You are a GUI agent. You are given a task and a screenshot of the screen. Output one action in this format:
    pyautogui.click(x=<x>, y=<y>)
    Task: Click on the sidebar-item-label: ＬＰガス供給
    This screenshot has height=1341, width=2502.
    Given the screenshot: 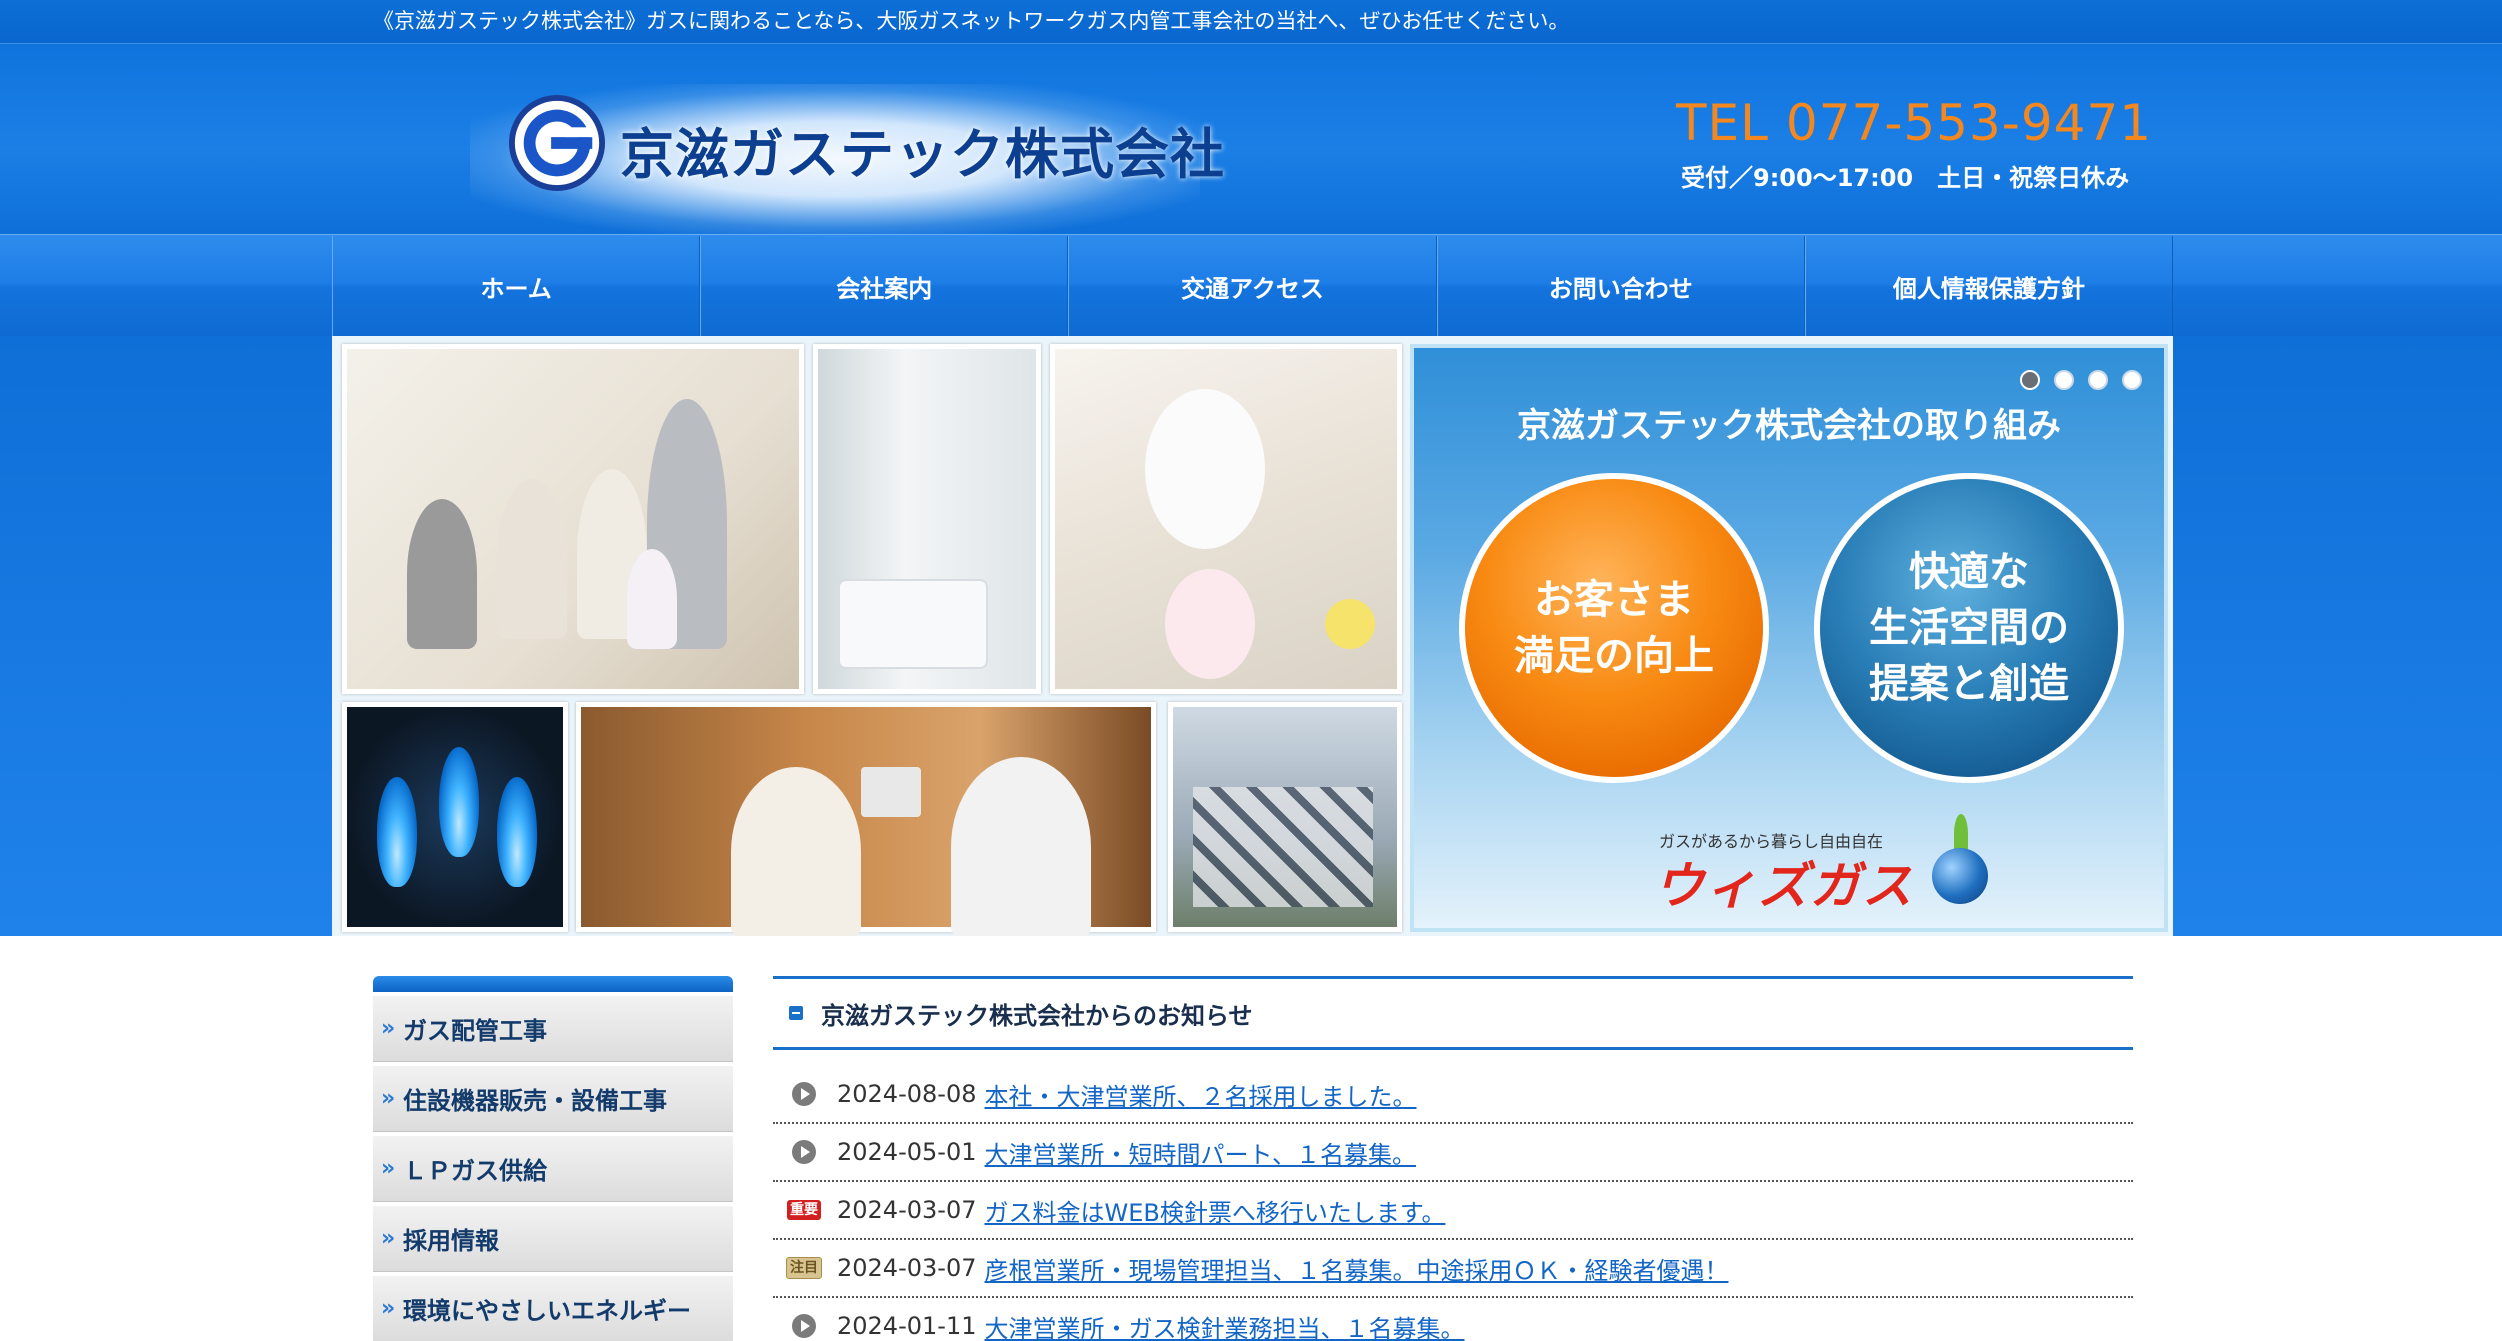 What is the action you would take?
    pyautogui.click(x=475, y=1171)
    